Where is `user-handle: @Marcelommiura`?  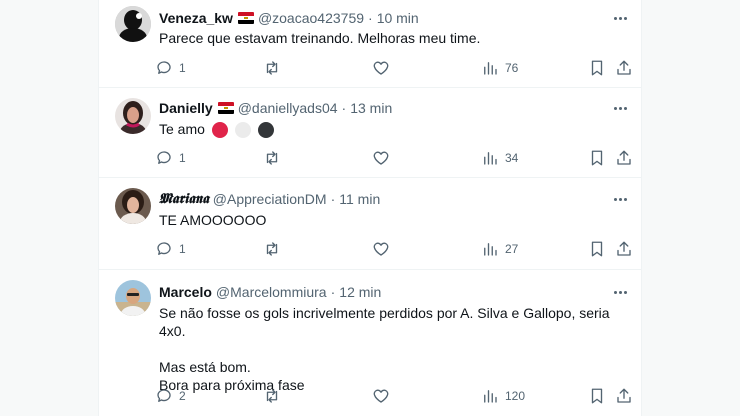
user-handle: @Marcelommiura is located at coordinates (271, 292).